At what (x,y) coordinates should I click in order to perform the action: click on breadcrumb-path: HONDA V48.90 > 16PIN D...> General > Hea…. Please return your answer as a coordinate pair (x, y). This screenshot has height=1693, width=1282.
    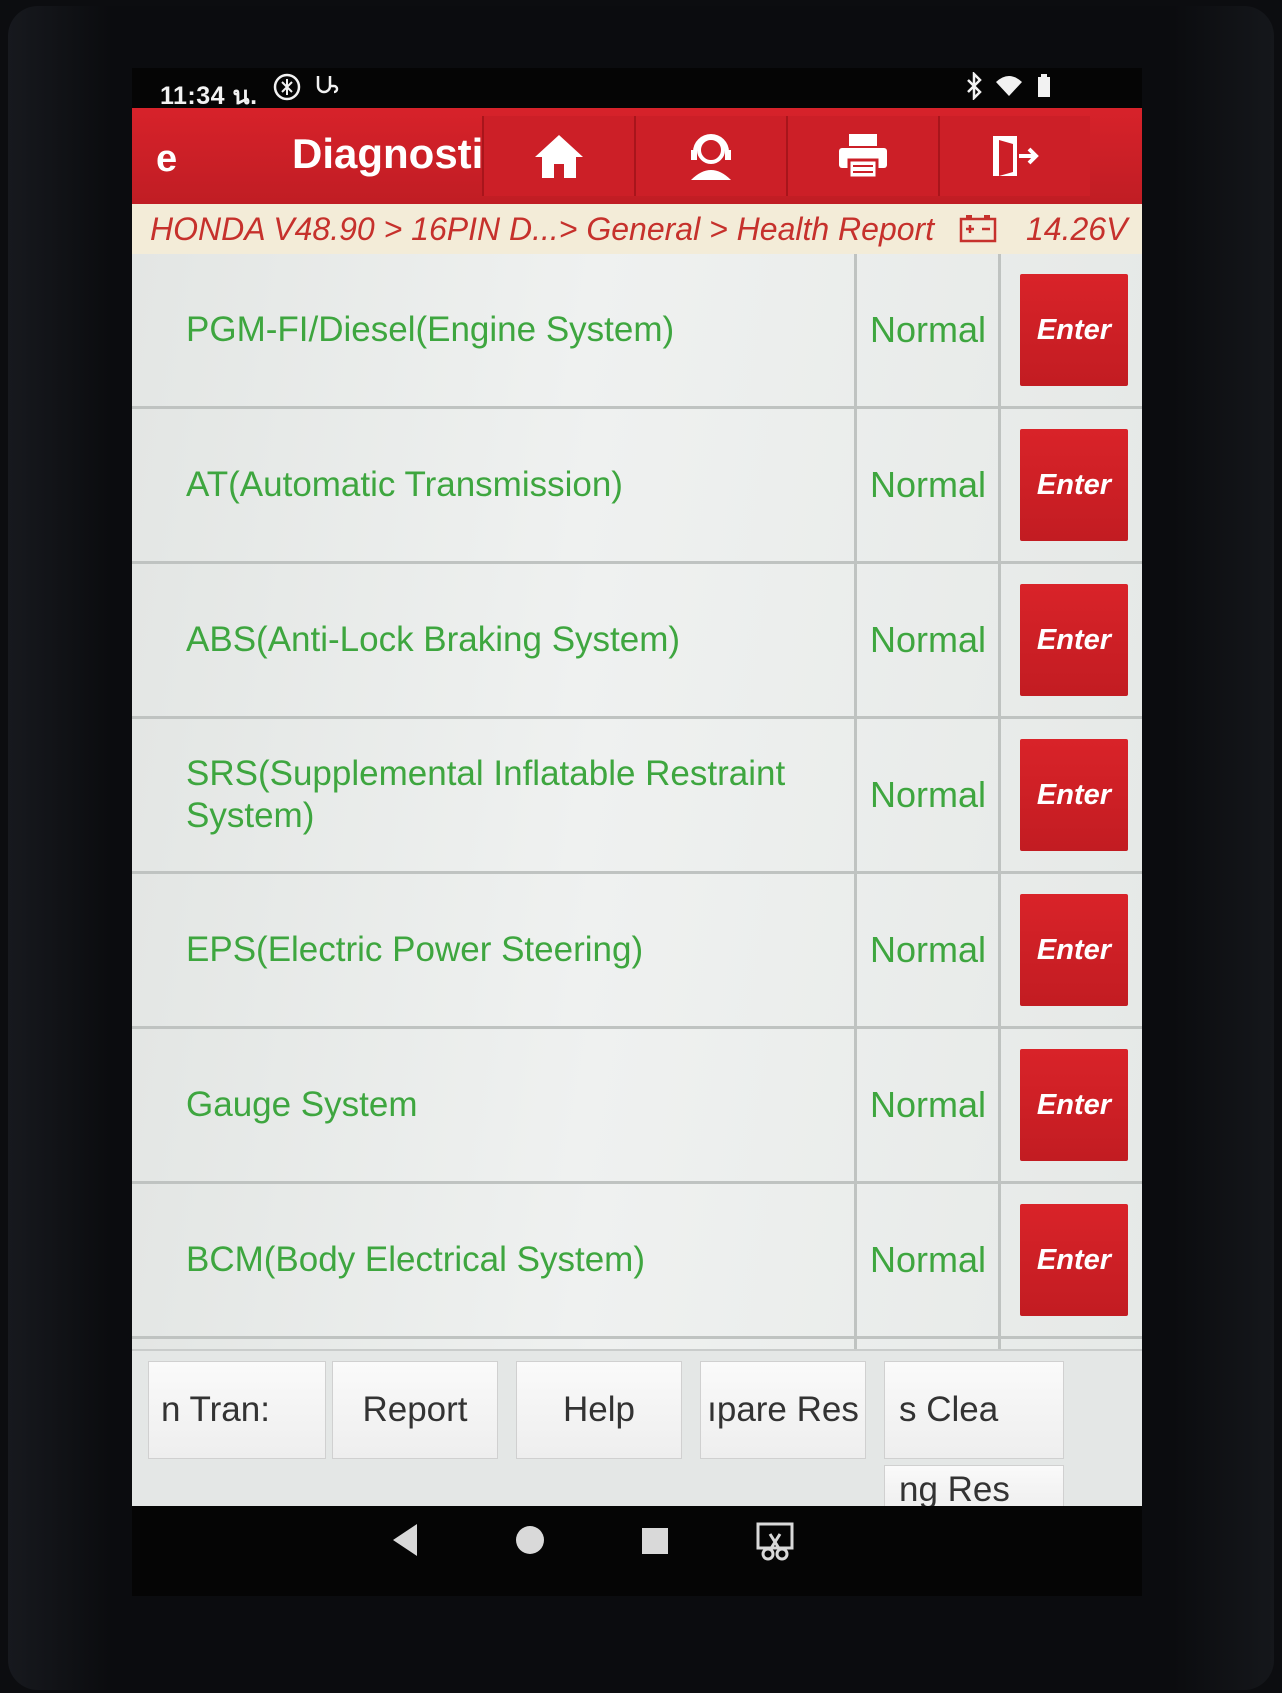
    Looking at the image, I should click on (542, 229).